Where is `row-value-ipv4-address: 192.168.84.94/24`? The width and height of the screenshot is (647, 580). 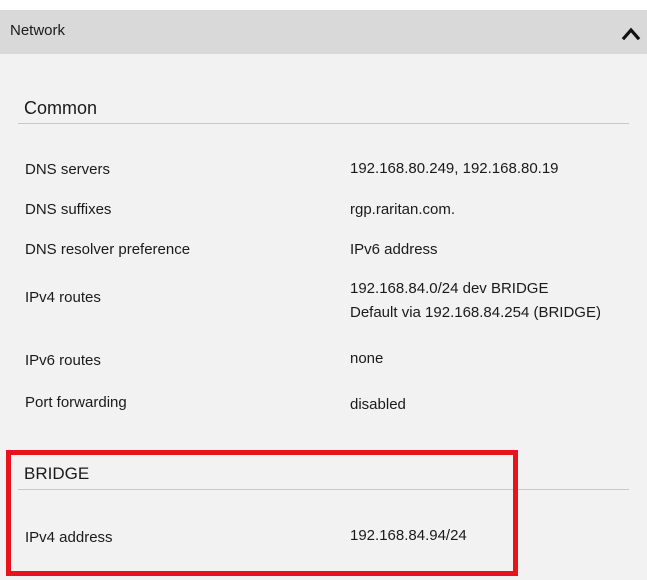 row-value-ipv4-address: 192.168.84.94/24 is located at coordinates (408, 535).